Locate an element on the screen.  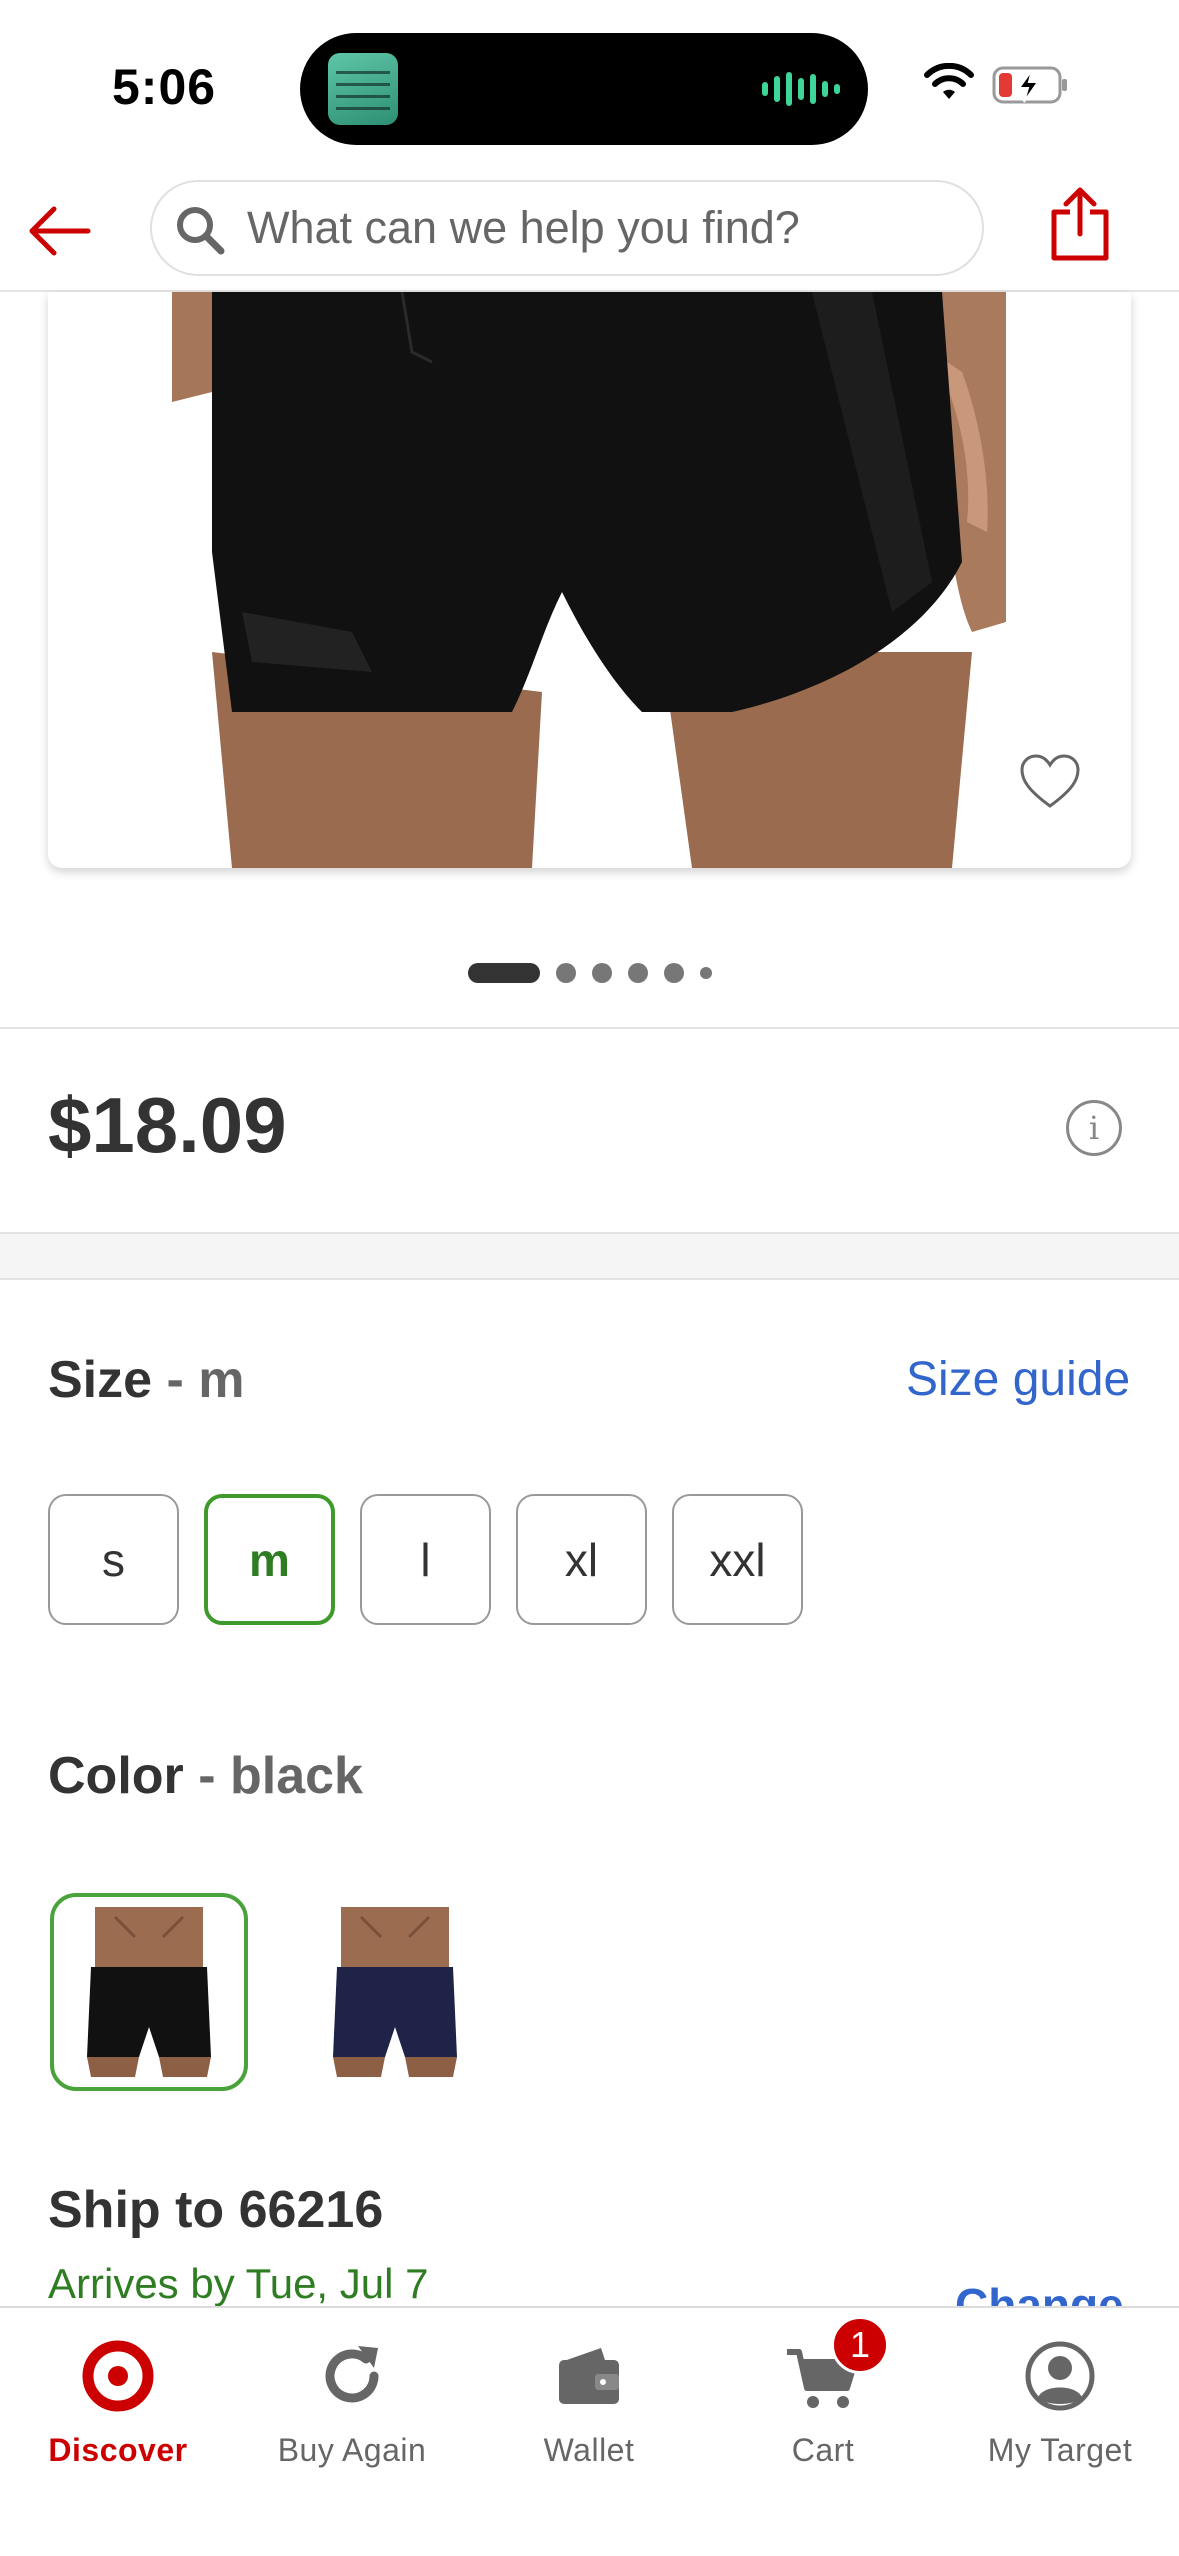
cart-icon-wrap: 1 is located at coordinates (837, 2365).